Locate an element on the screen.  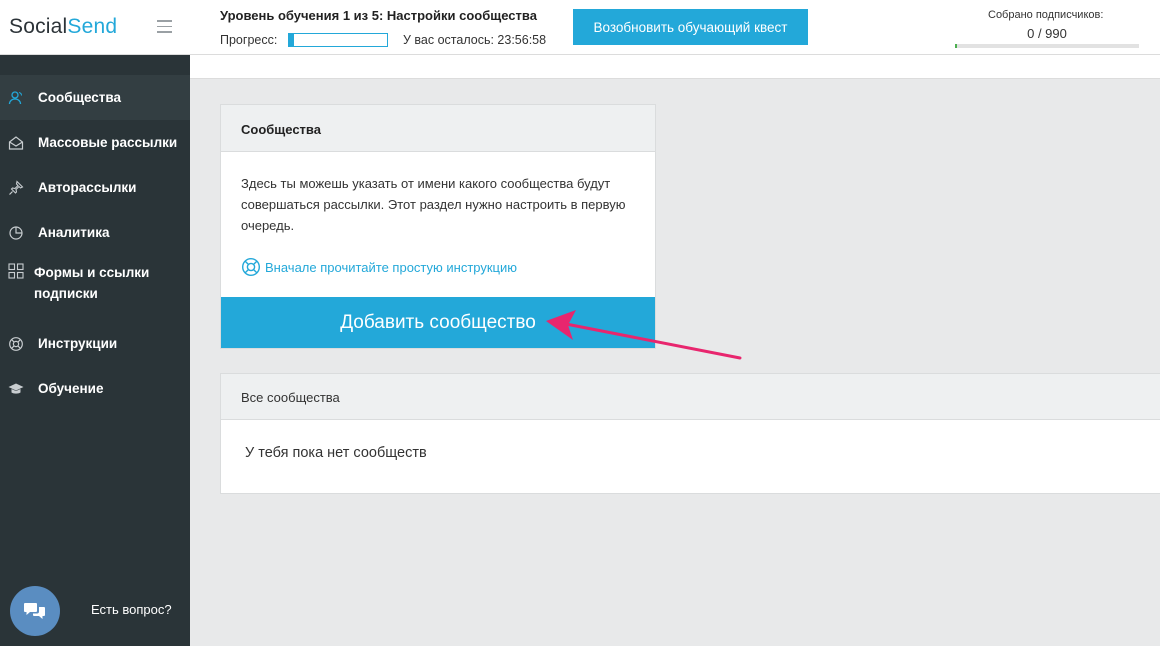
sidebar-item-label: Формы и ссылки подписки is located at coordinates (92, 283).